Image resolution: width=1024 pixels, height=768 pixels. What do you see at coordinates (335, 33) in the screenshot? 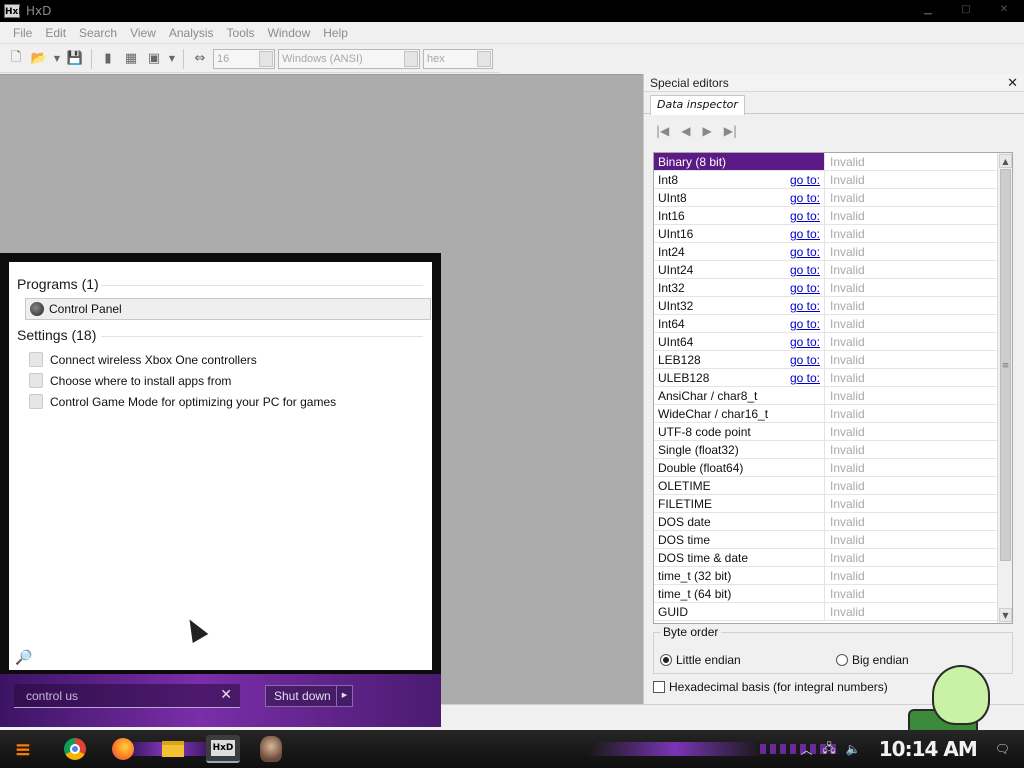
I see `menu-help: Help` at bounding box center [335, 33].